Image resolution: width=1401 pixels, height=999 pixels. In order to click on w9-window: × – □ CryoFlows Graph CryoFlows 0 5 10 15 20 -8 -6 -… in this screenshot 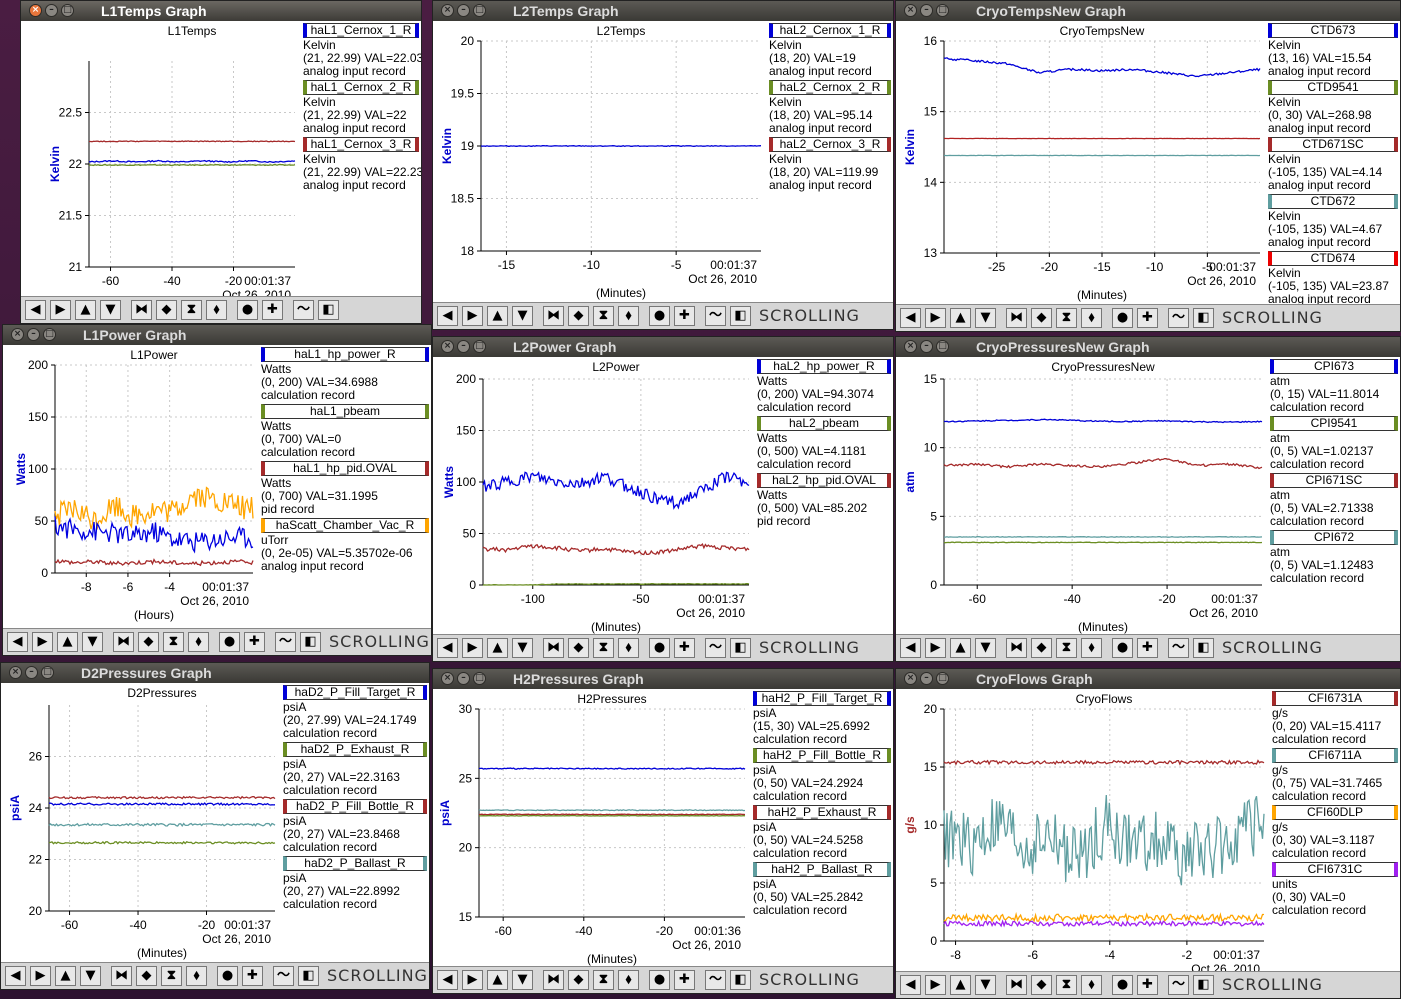, I will do `click(1148, 833)`.